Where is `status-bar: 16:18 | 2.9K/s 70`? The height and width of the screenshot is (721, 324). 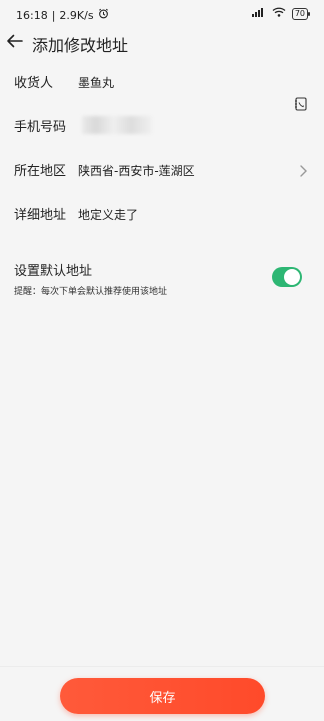 status-bar: 16:18 | 2.9K/s 70 is located at coordinates (162, 13).